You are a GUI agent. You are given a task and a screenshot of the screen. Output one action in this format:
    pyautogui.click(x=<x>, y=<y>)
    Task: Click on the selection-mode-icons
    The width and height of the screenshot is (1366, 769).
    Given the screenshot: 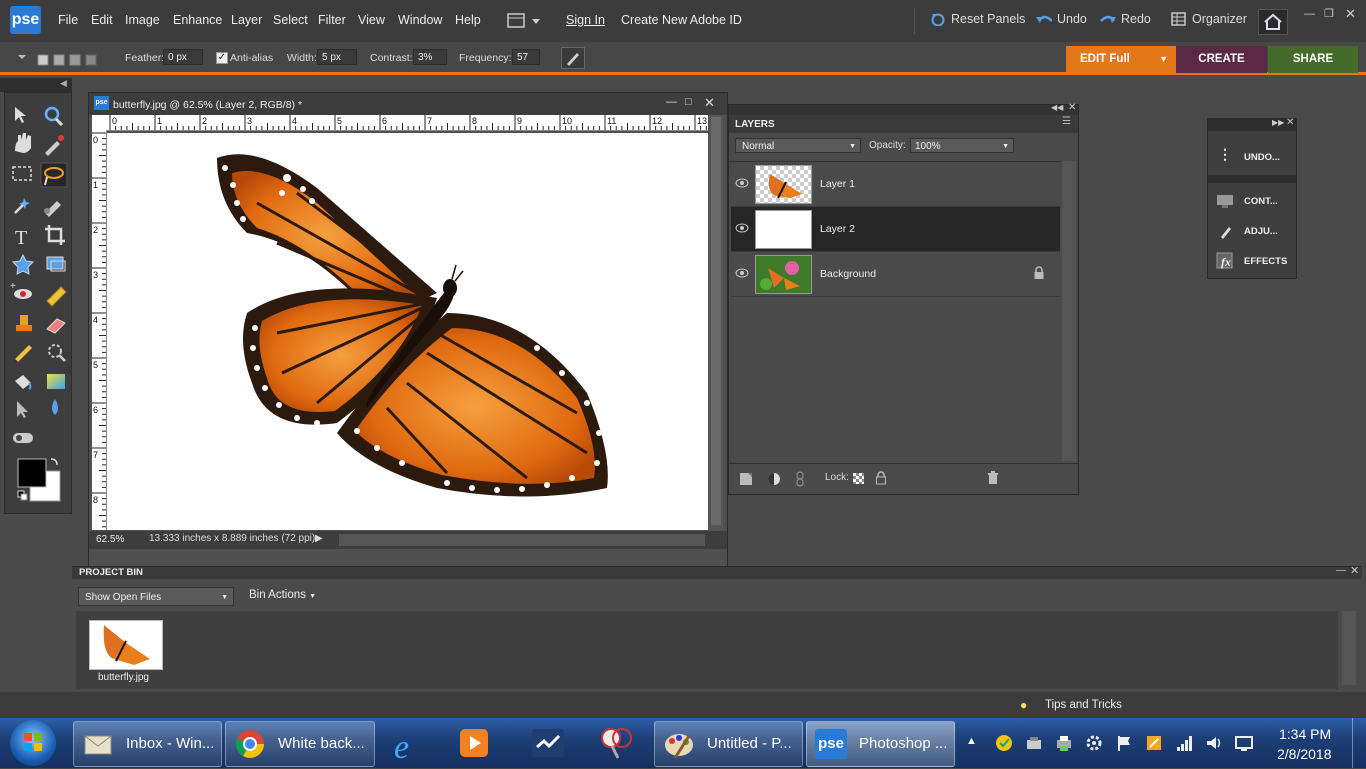 What is the action you would take?
    pyautogui.click(x=61, y=60)
    